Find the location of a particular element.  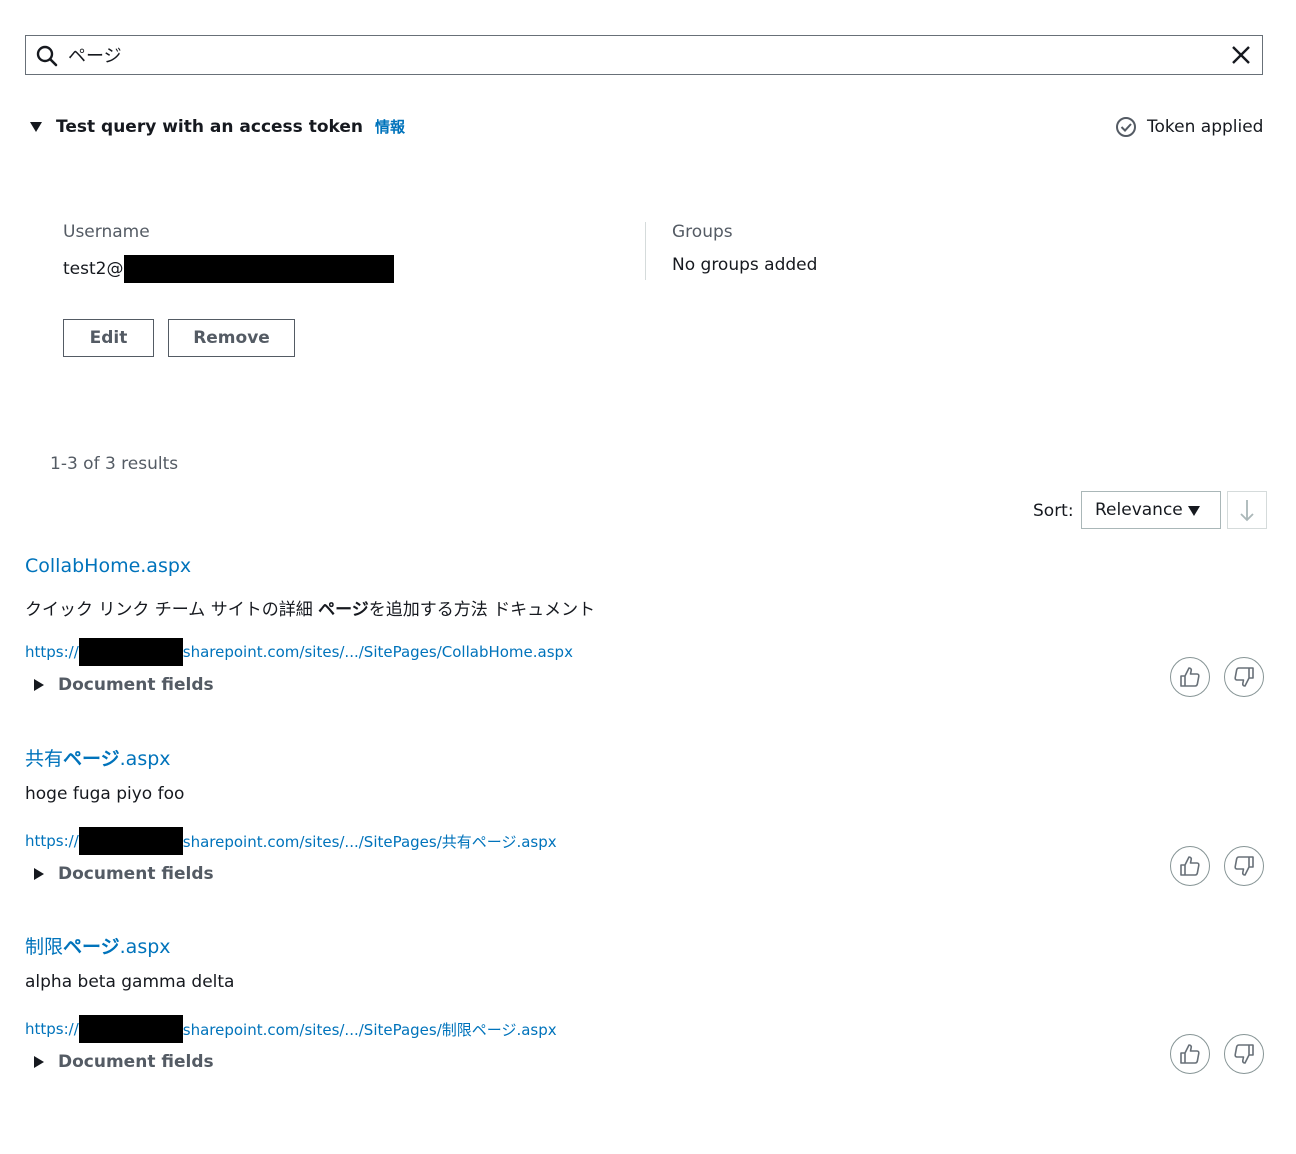

remove-button: Remove is located at coordinates (231, 338).